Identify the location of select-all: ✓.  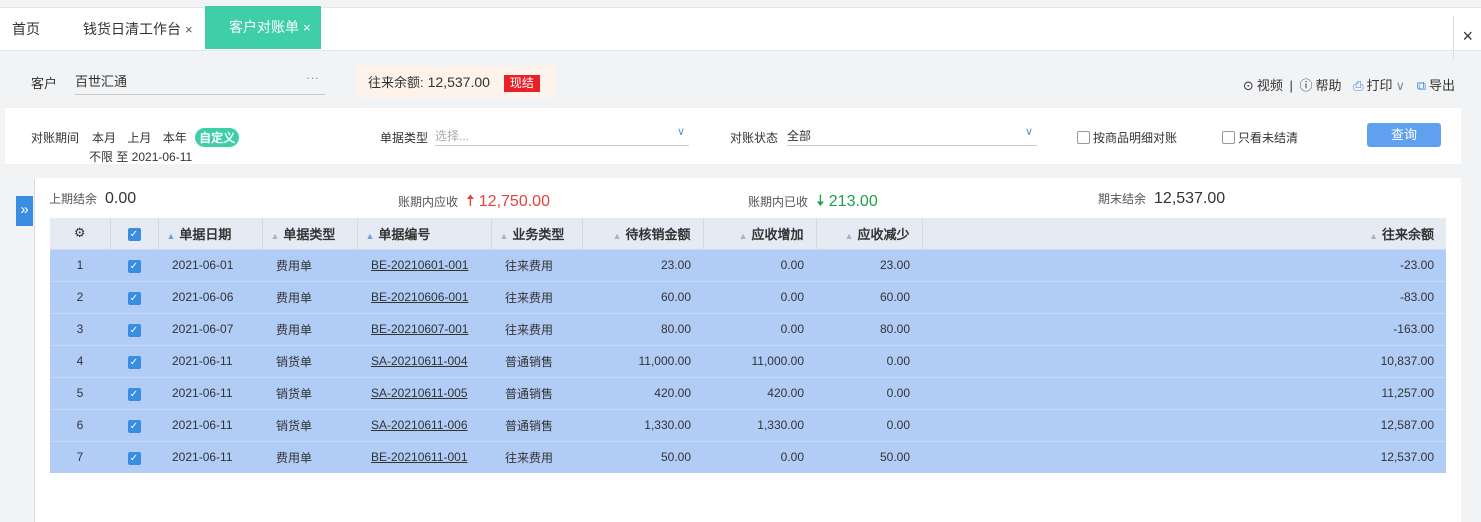
(134, 233).